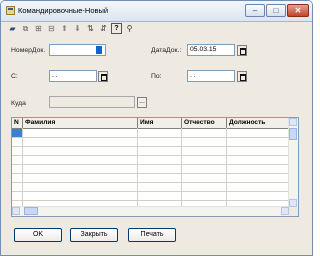  What do you see at coordinates (18, 103) in the screenshot?
I see `destination-label: Куда` at bounding box center [18, 103].